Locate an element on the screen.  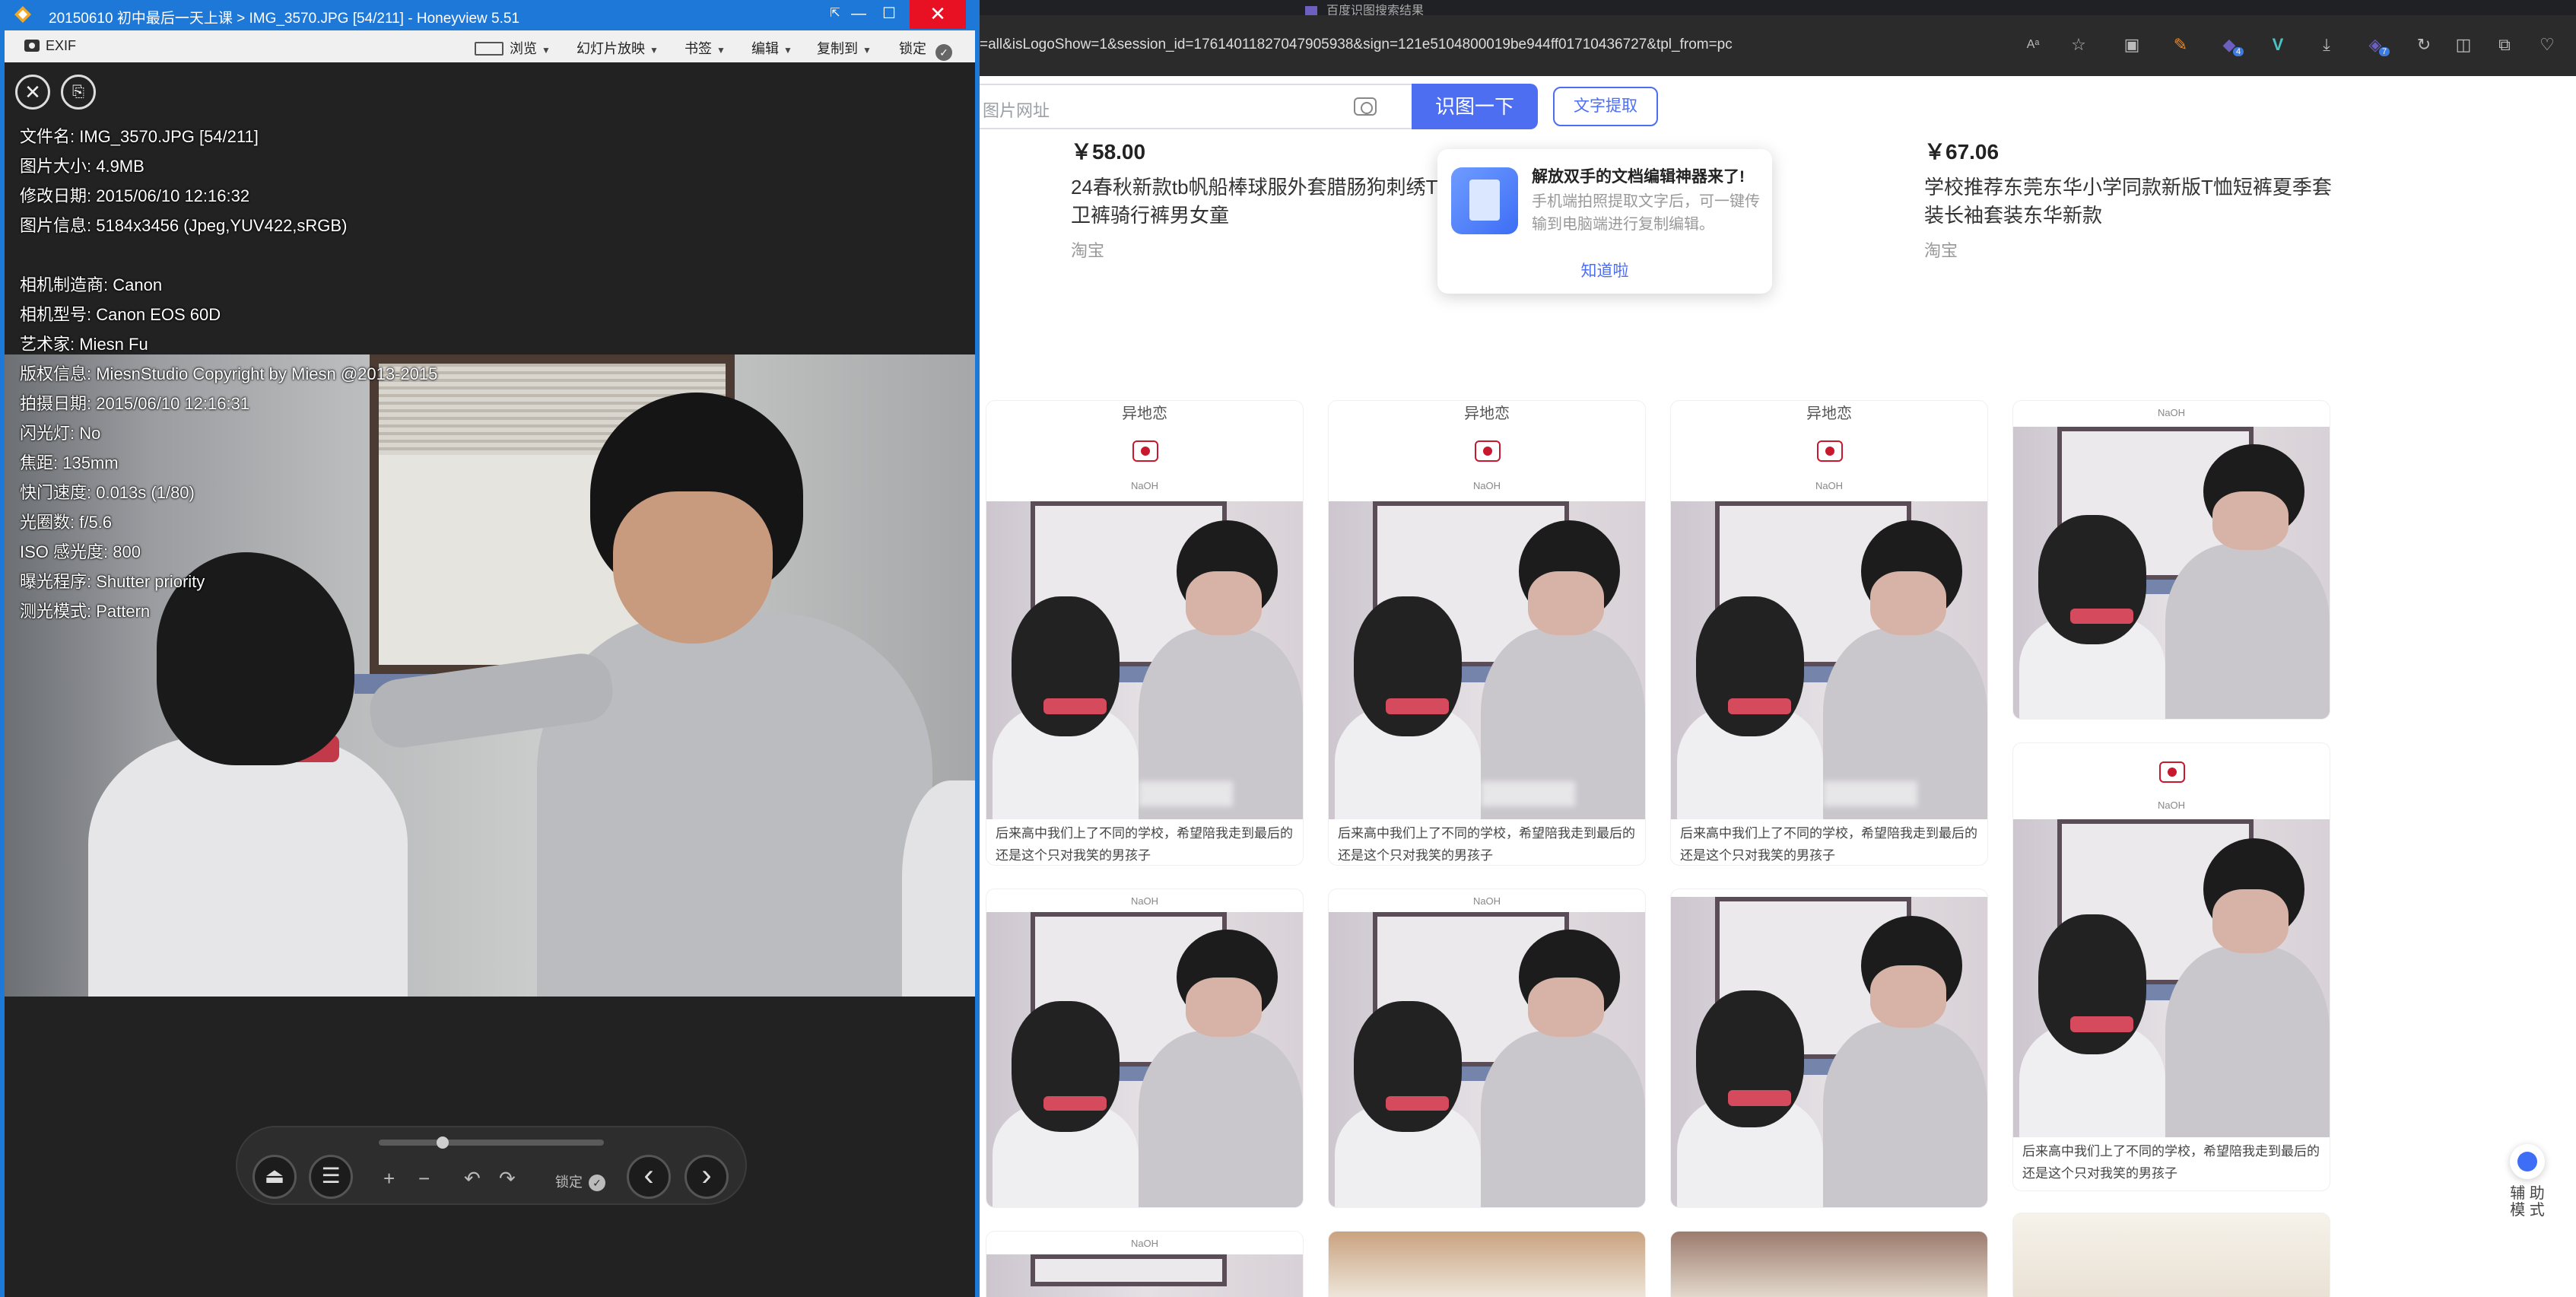
extension-4-icon: V is located at coordinates (2277, 44).